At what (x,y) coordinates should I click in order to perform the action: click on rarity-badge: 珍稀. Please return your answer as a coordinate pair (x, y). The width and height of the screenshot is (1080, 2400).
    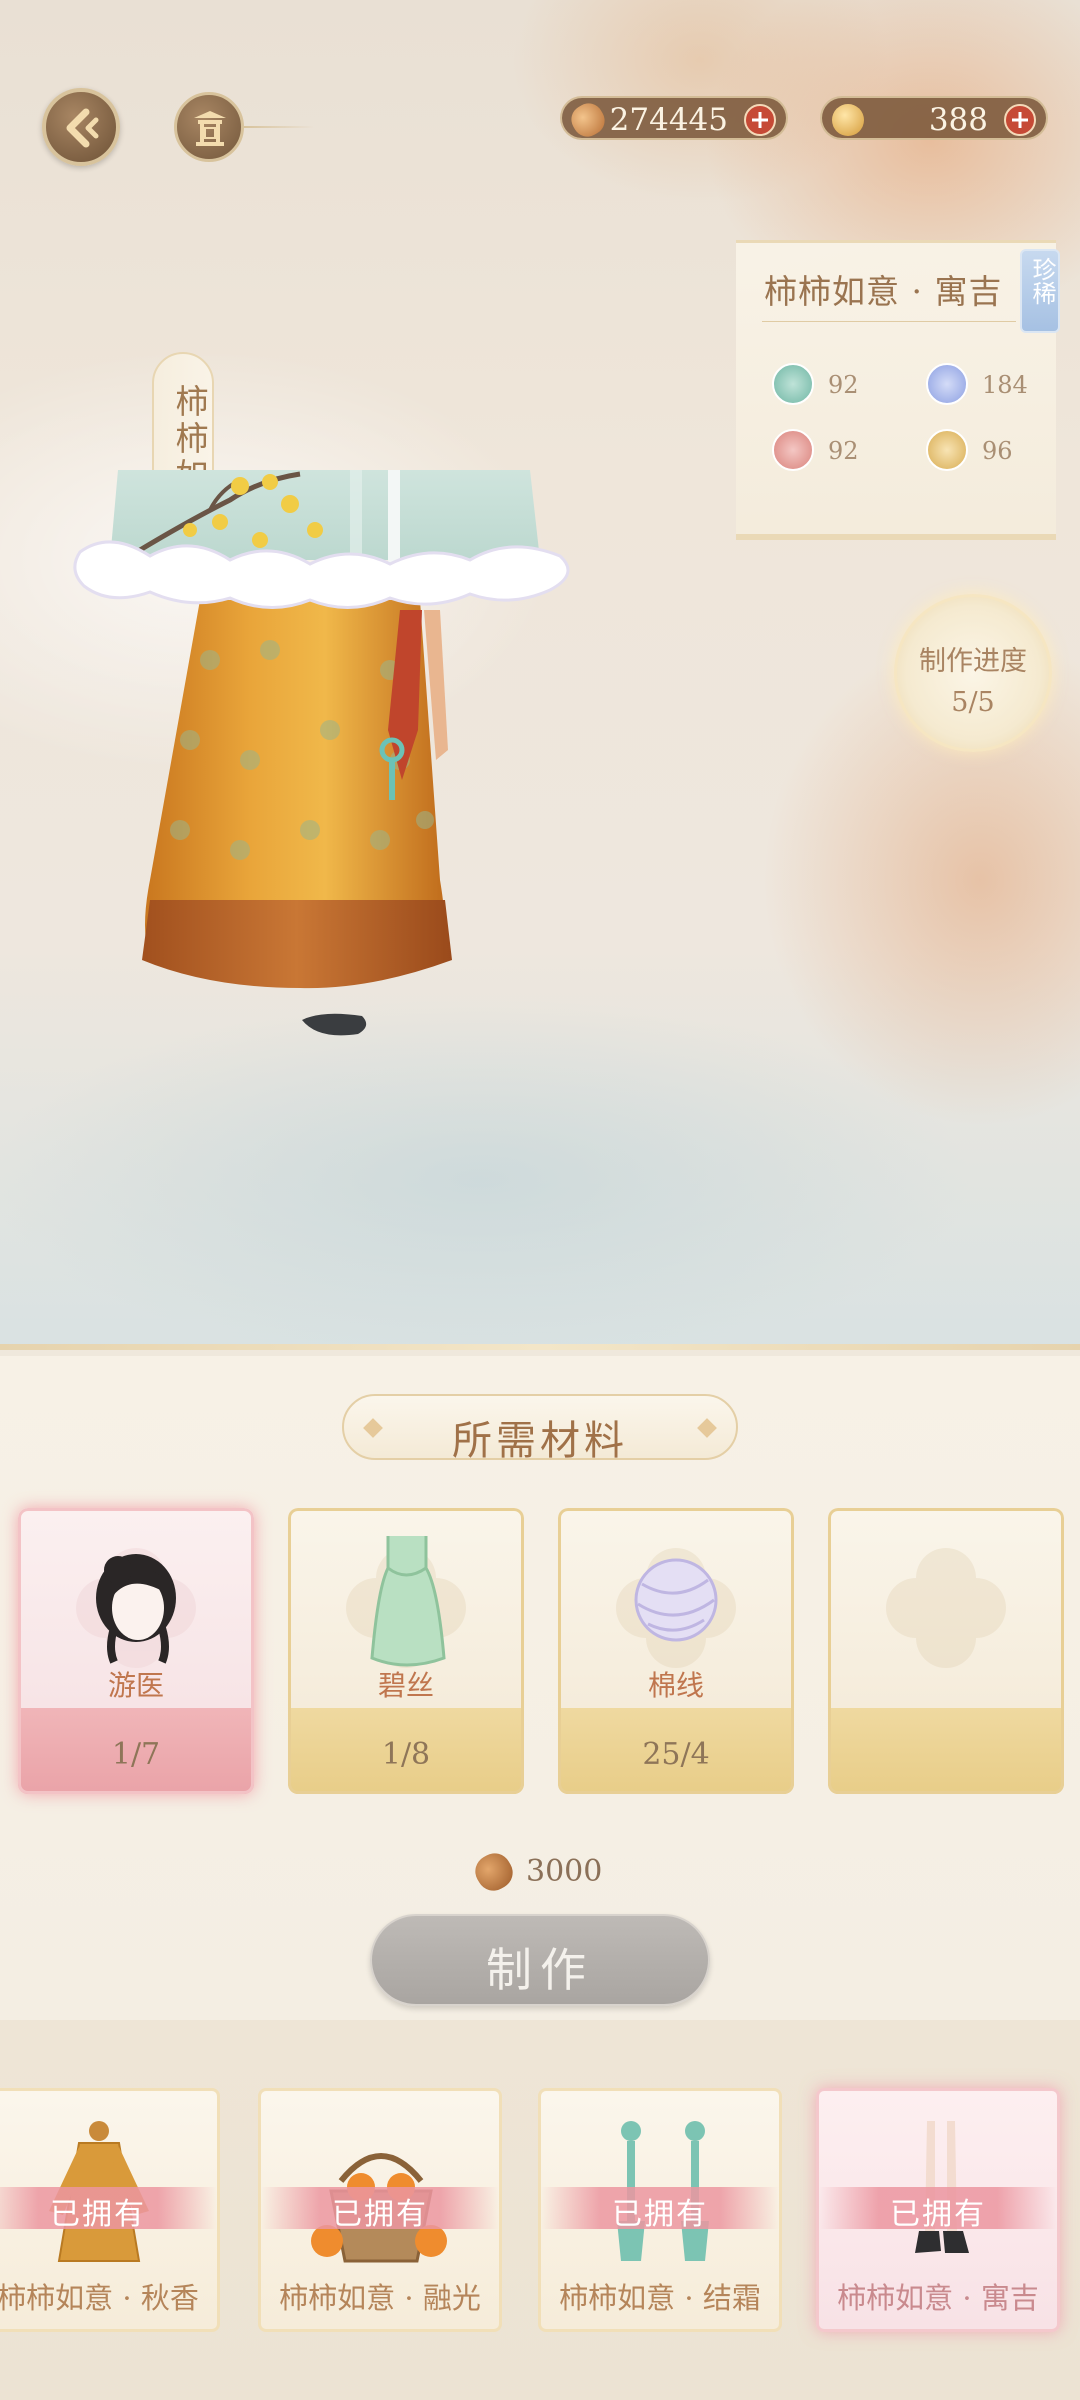
    Looking at the image, I should click on (1040, 291).